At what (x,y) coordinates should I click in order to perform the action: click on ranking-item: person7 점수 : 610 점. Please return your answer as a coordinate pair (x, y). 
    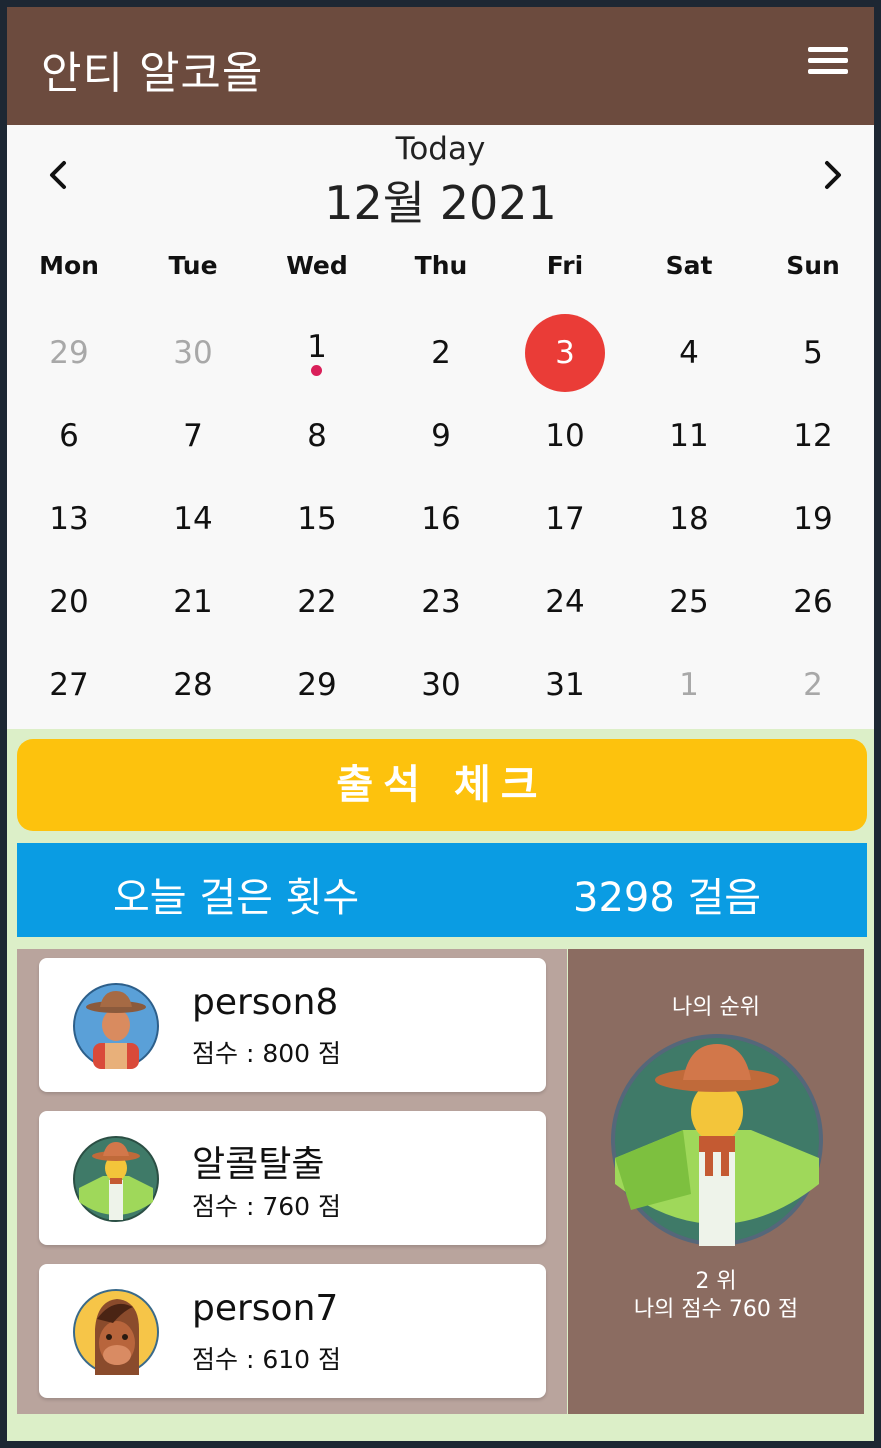
    Looking at the image, I should click on (292, 1331).